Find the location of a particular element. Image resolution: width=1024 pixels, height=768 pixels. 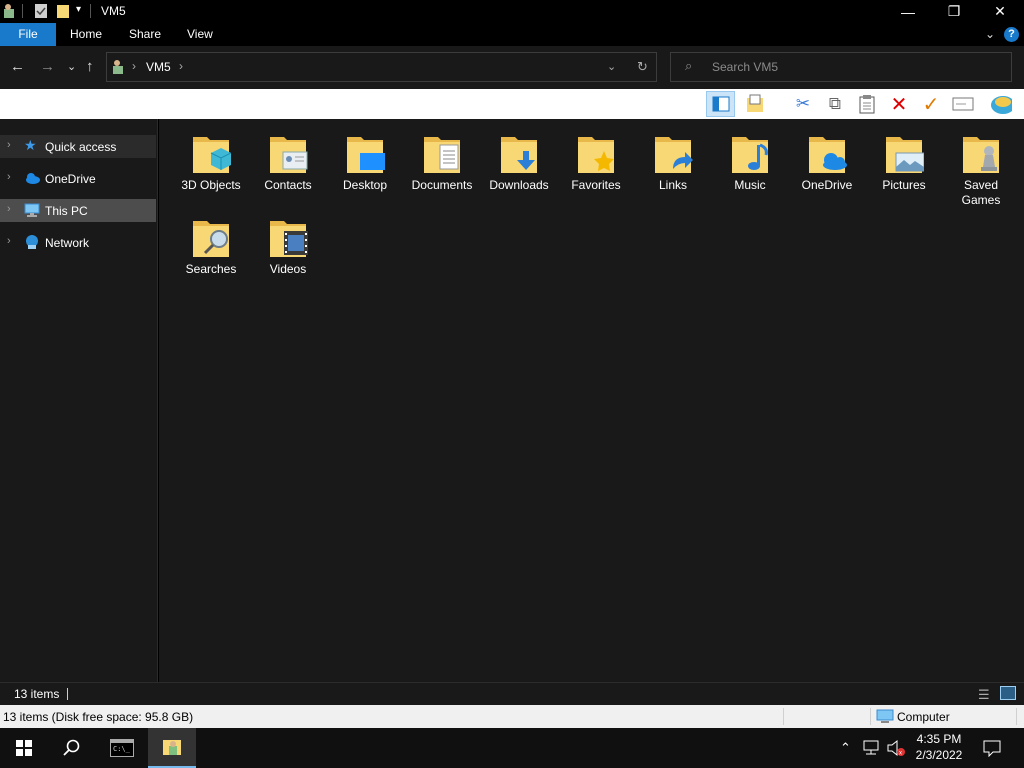

sidebar-item-label: This PC is located at coordinates (66, 211).